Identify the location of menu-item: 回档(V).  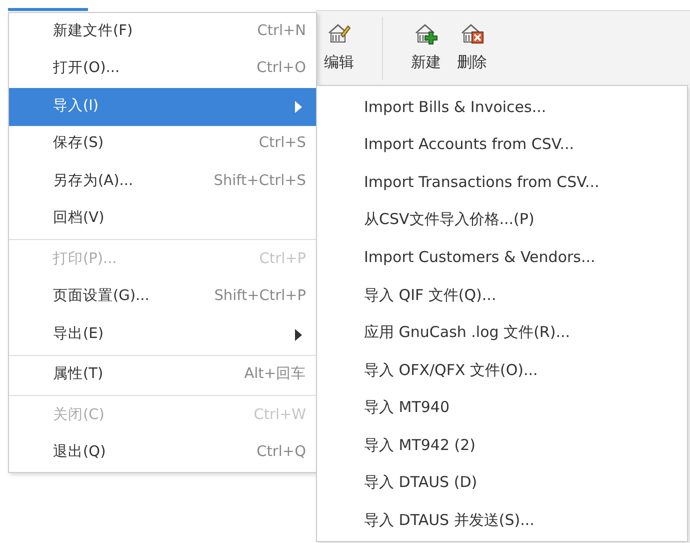
(162, 219).